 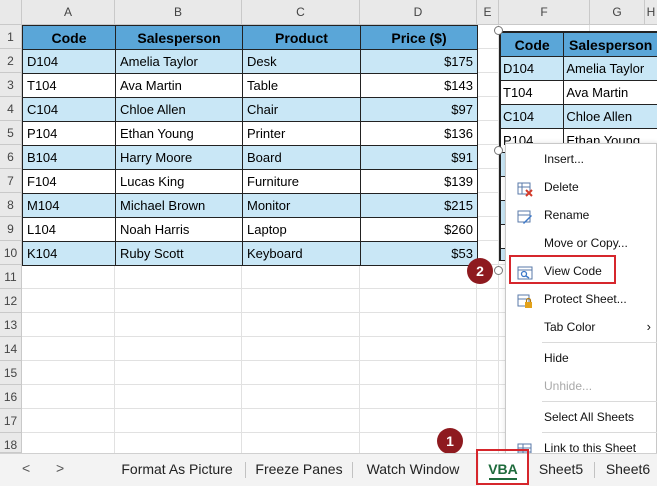 I want to click on scroll-tabs-right-icon: >, so click(x=60, y=468).